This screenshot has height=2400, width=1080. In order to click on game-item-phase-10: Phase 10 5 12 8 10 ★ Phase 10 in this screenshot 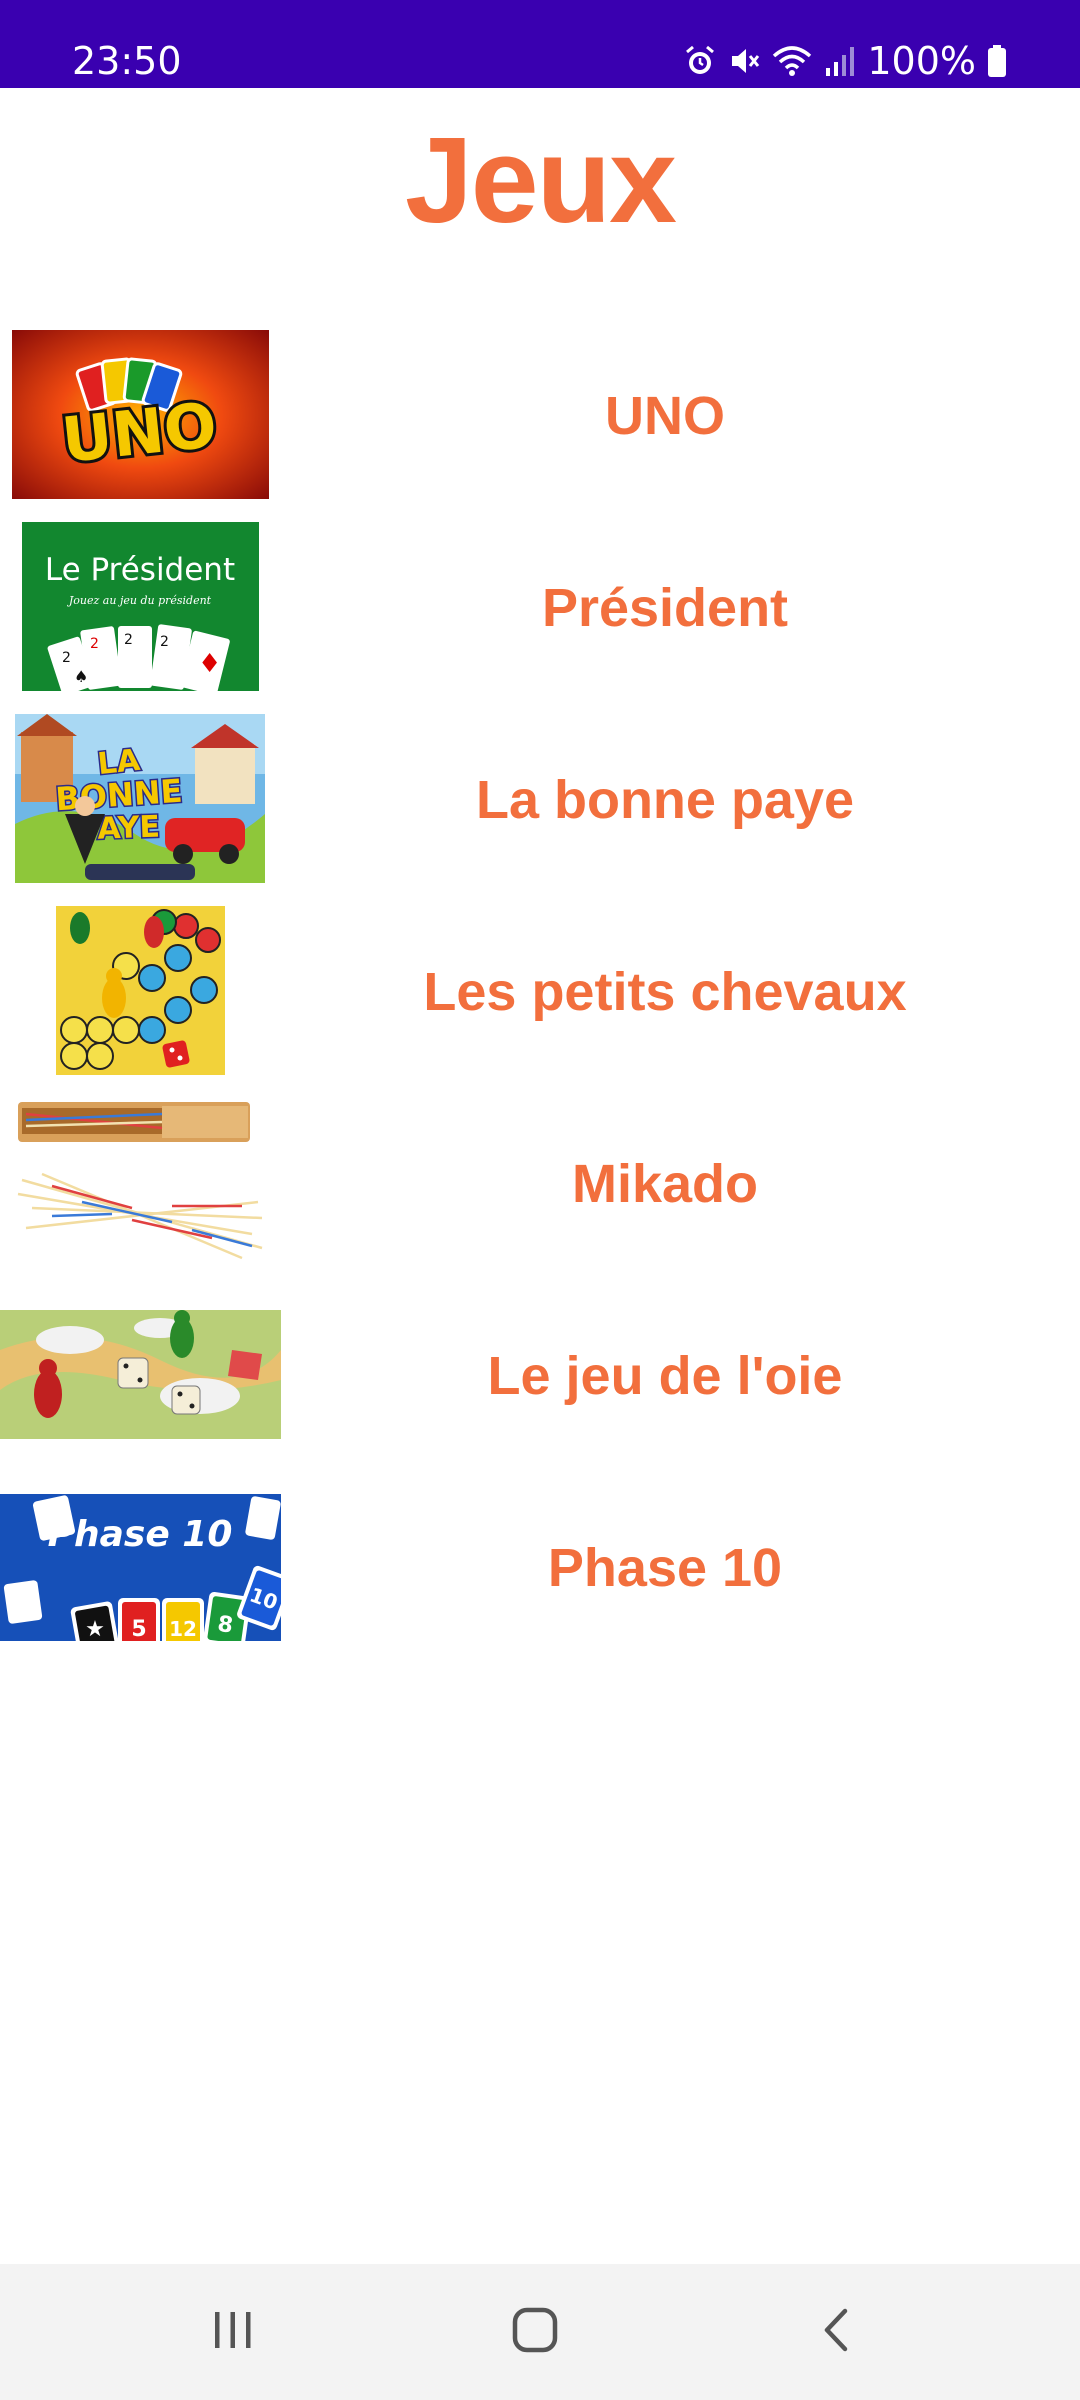, I will do `click(540, 1568)`.